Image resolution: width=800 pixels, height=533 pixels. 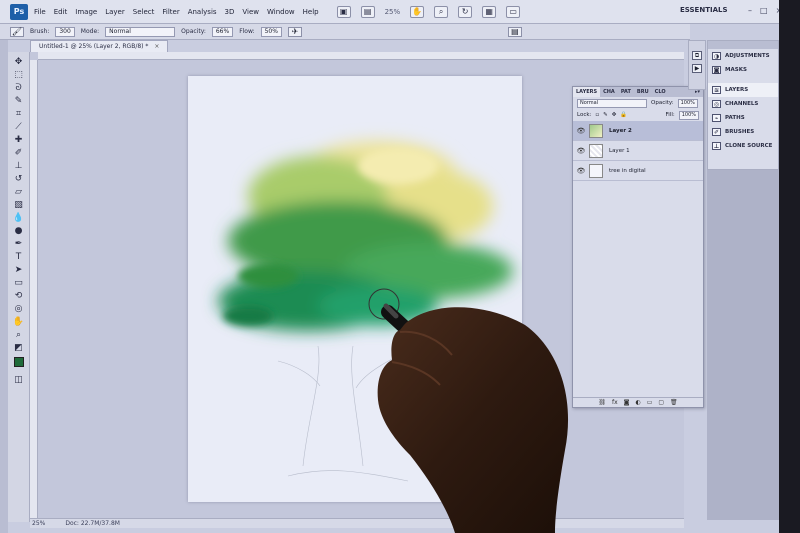 I want to click on arrange-documents-icon: ▦, so click(x=489, y=11).